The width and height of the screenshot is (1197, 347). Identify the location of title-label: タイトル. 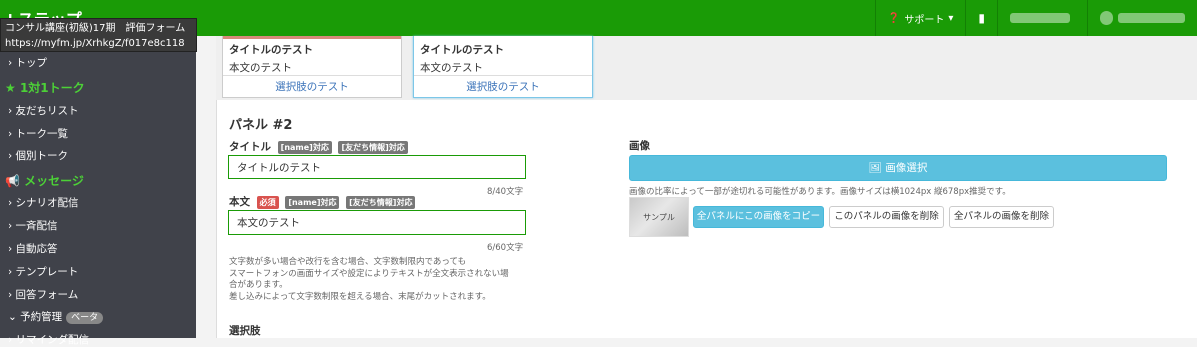
(250, 147).